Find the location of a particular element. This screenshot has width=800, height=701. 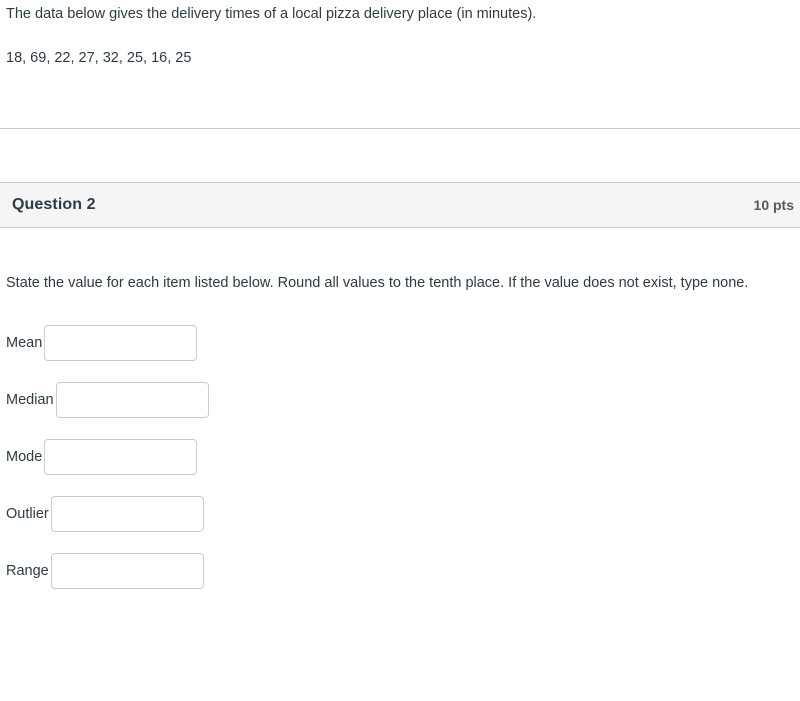

section-divider is located at coordinates (400, 128).